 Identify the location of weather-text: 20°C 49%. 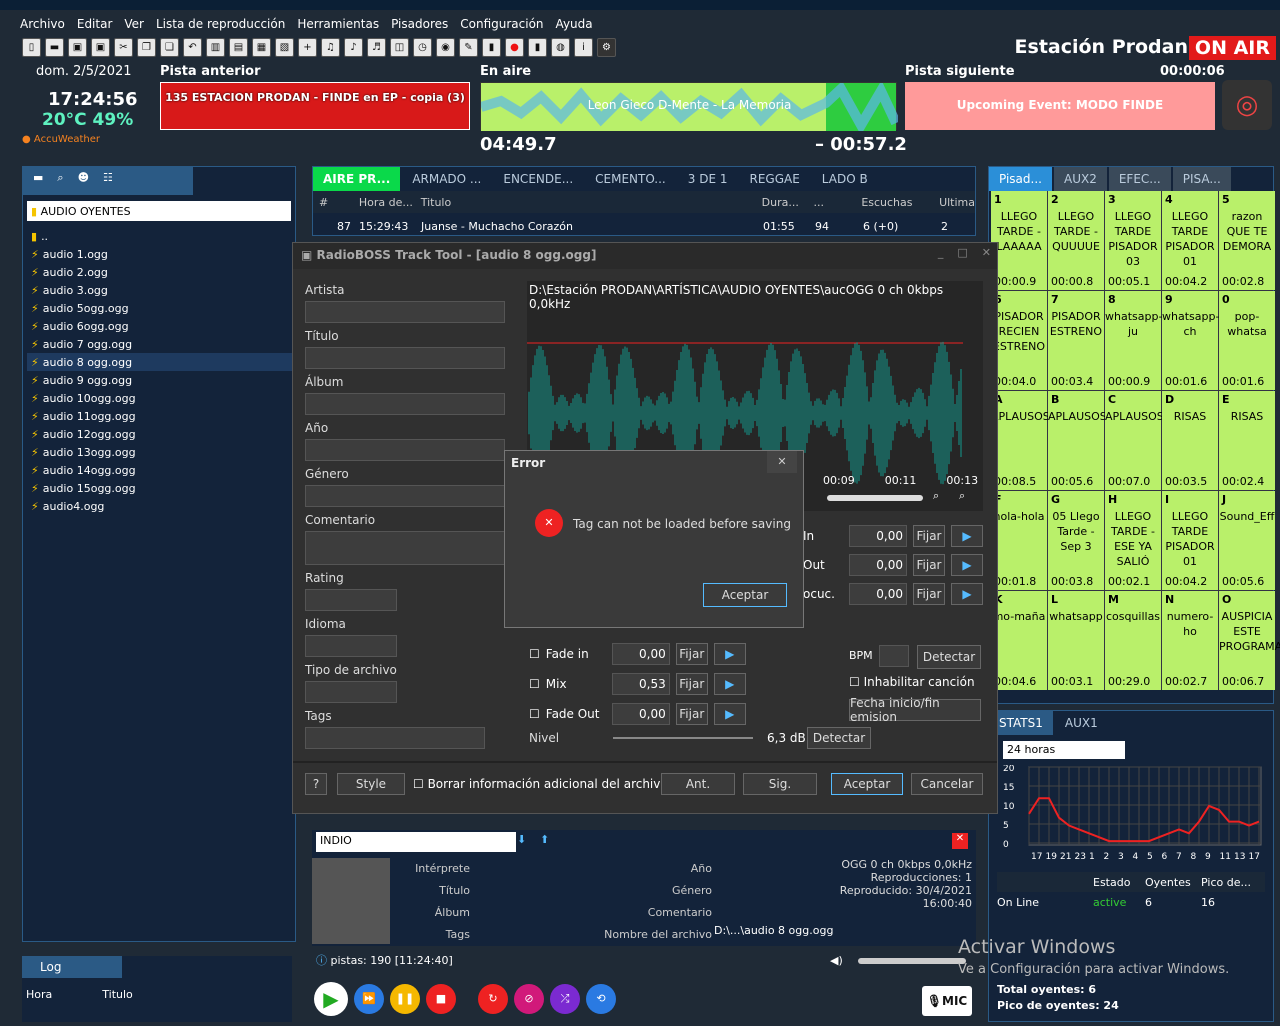
(99, 120).